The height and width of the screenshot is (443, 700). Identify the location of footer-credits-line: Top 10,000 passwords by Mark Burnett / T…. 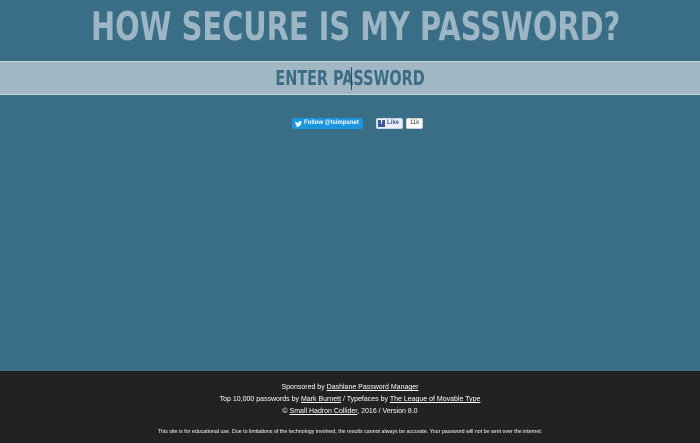
(350, 399).